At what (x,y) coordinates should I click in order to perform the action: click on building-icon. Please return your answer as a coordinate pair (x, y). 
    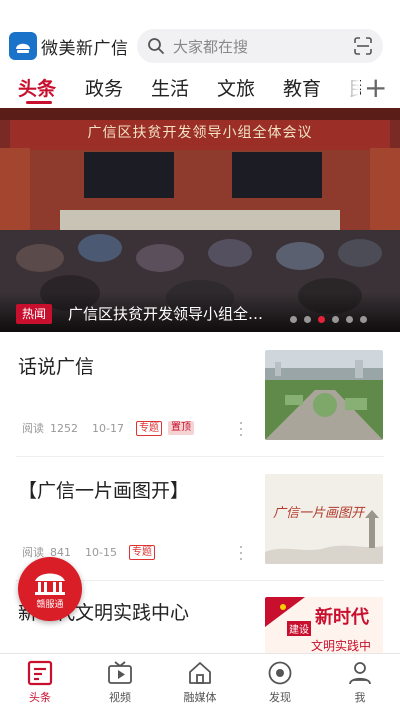
    Looking at the image, I should click on (50, 584).